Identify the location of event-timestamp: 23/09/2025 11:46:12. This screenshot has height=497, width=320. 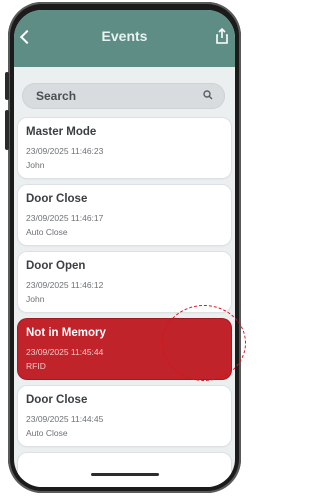
(65, 285).